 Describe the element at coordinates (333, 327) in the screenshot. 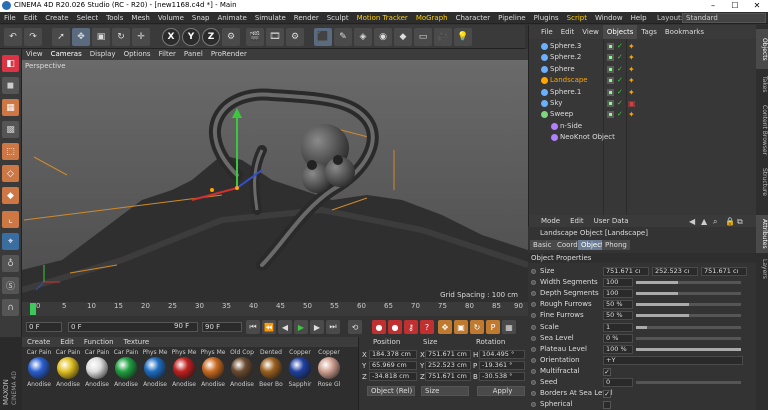

I see `go-to-end-icon: ⏭` at that location.